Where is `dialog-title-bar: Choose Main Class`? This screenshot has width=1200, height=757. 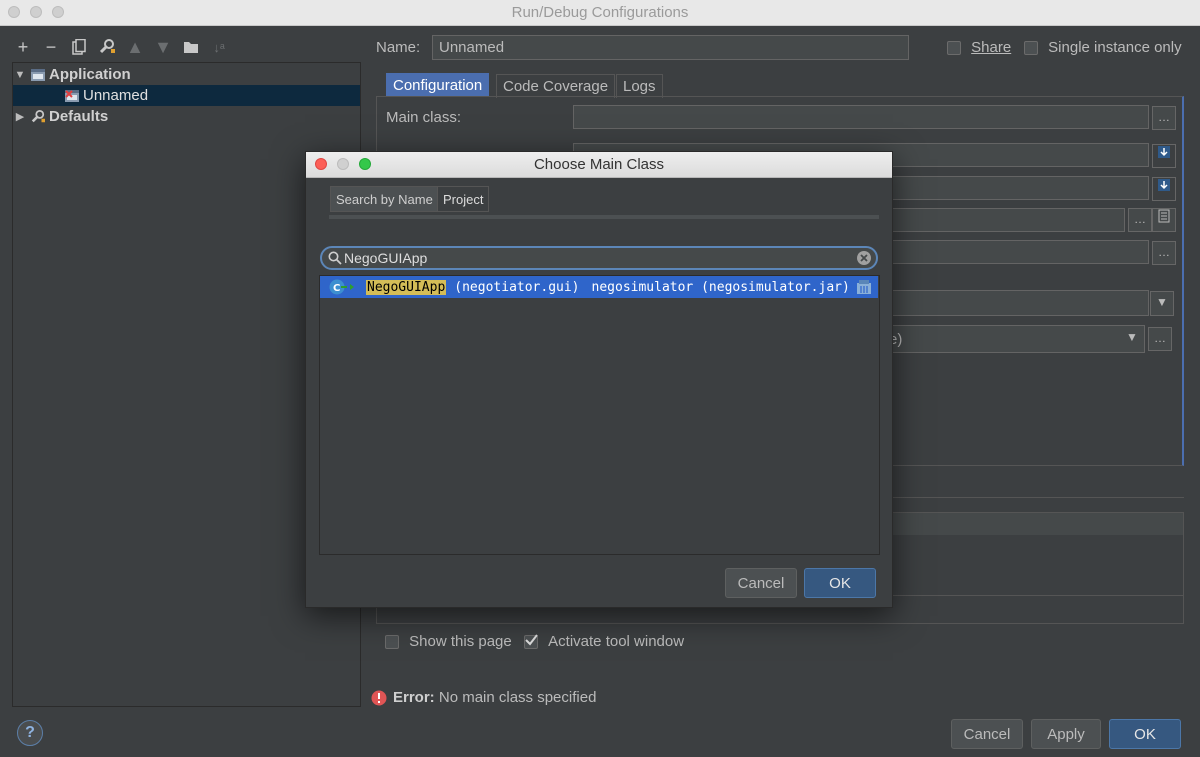
dialog-title-bar: Choose Main Class is located at coordinates (599, 165).